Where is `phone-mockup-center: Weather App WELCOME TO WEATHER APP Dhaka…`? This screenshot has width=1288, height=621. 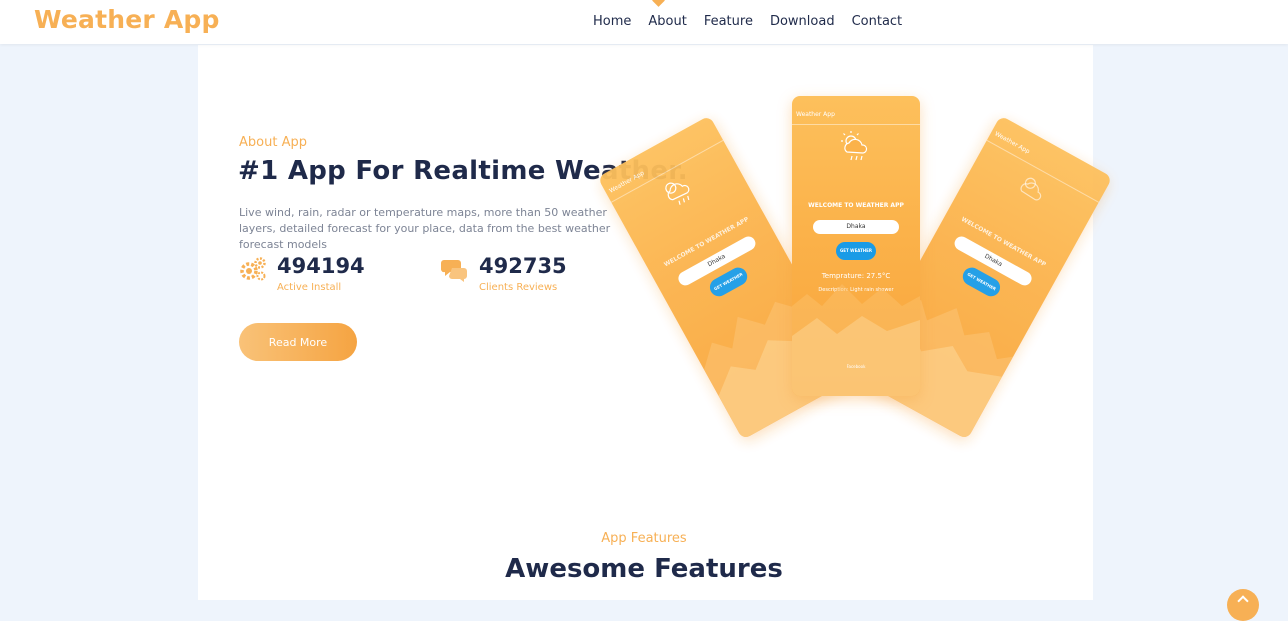 phone-mockup-center: Weather App WELCOME TO WEATHER APP Dhaka… is located at coordinates (856, 246).